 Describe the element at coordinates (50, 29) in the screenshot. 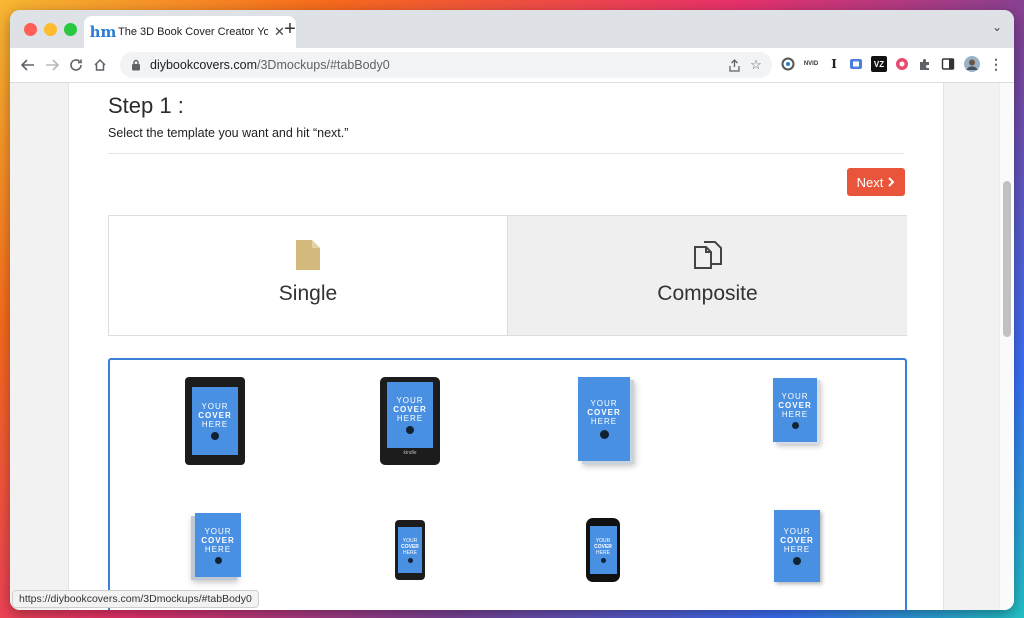

I see `minimize-window-button` at that location.